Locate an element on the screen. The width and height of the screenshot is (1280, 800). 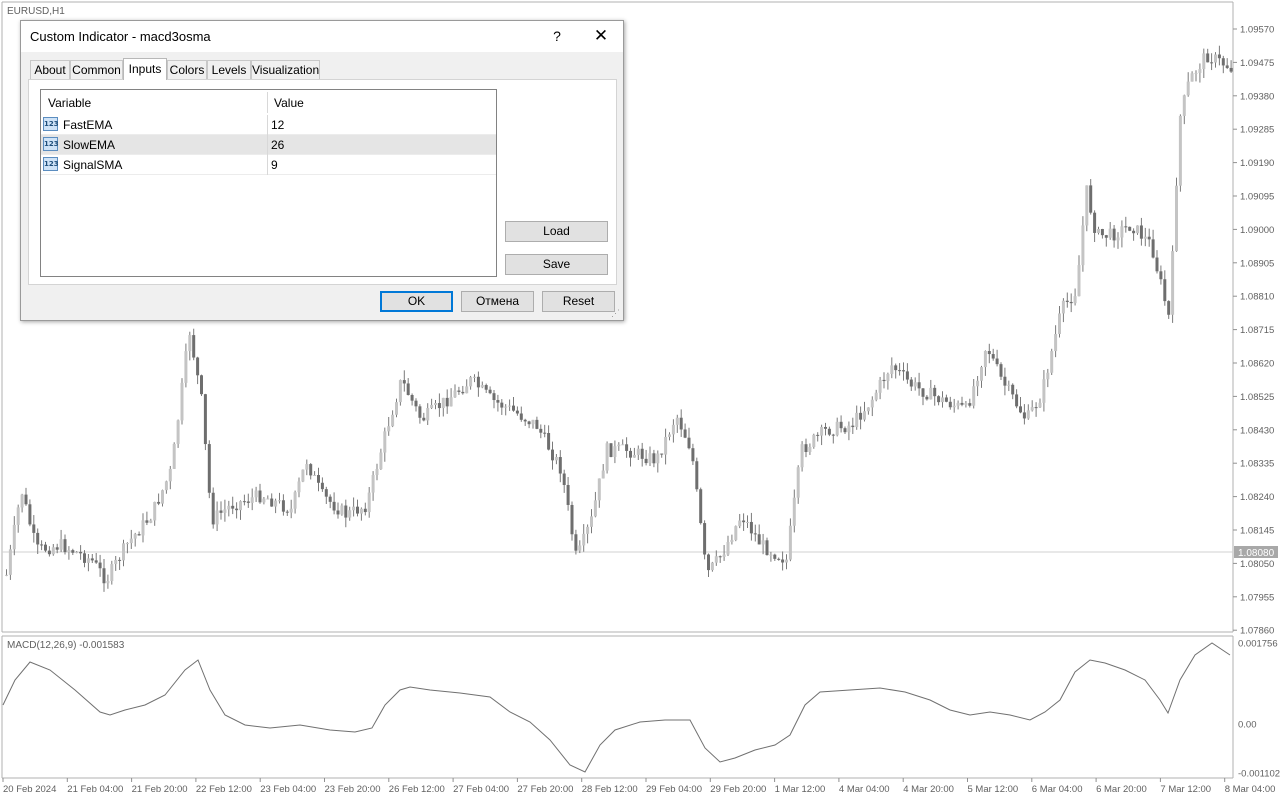
close-button: ✕ is located at coordinates (601, 36).